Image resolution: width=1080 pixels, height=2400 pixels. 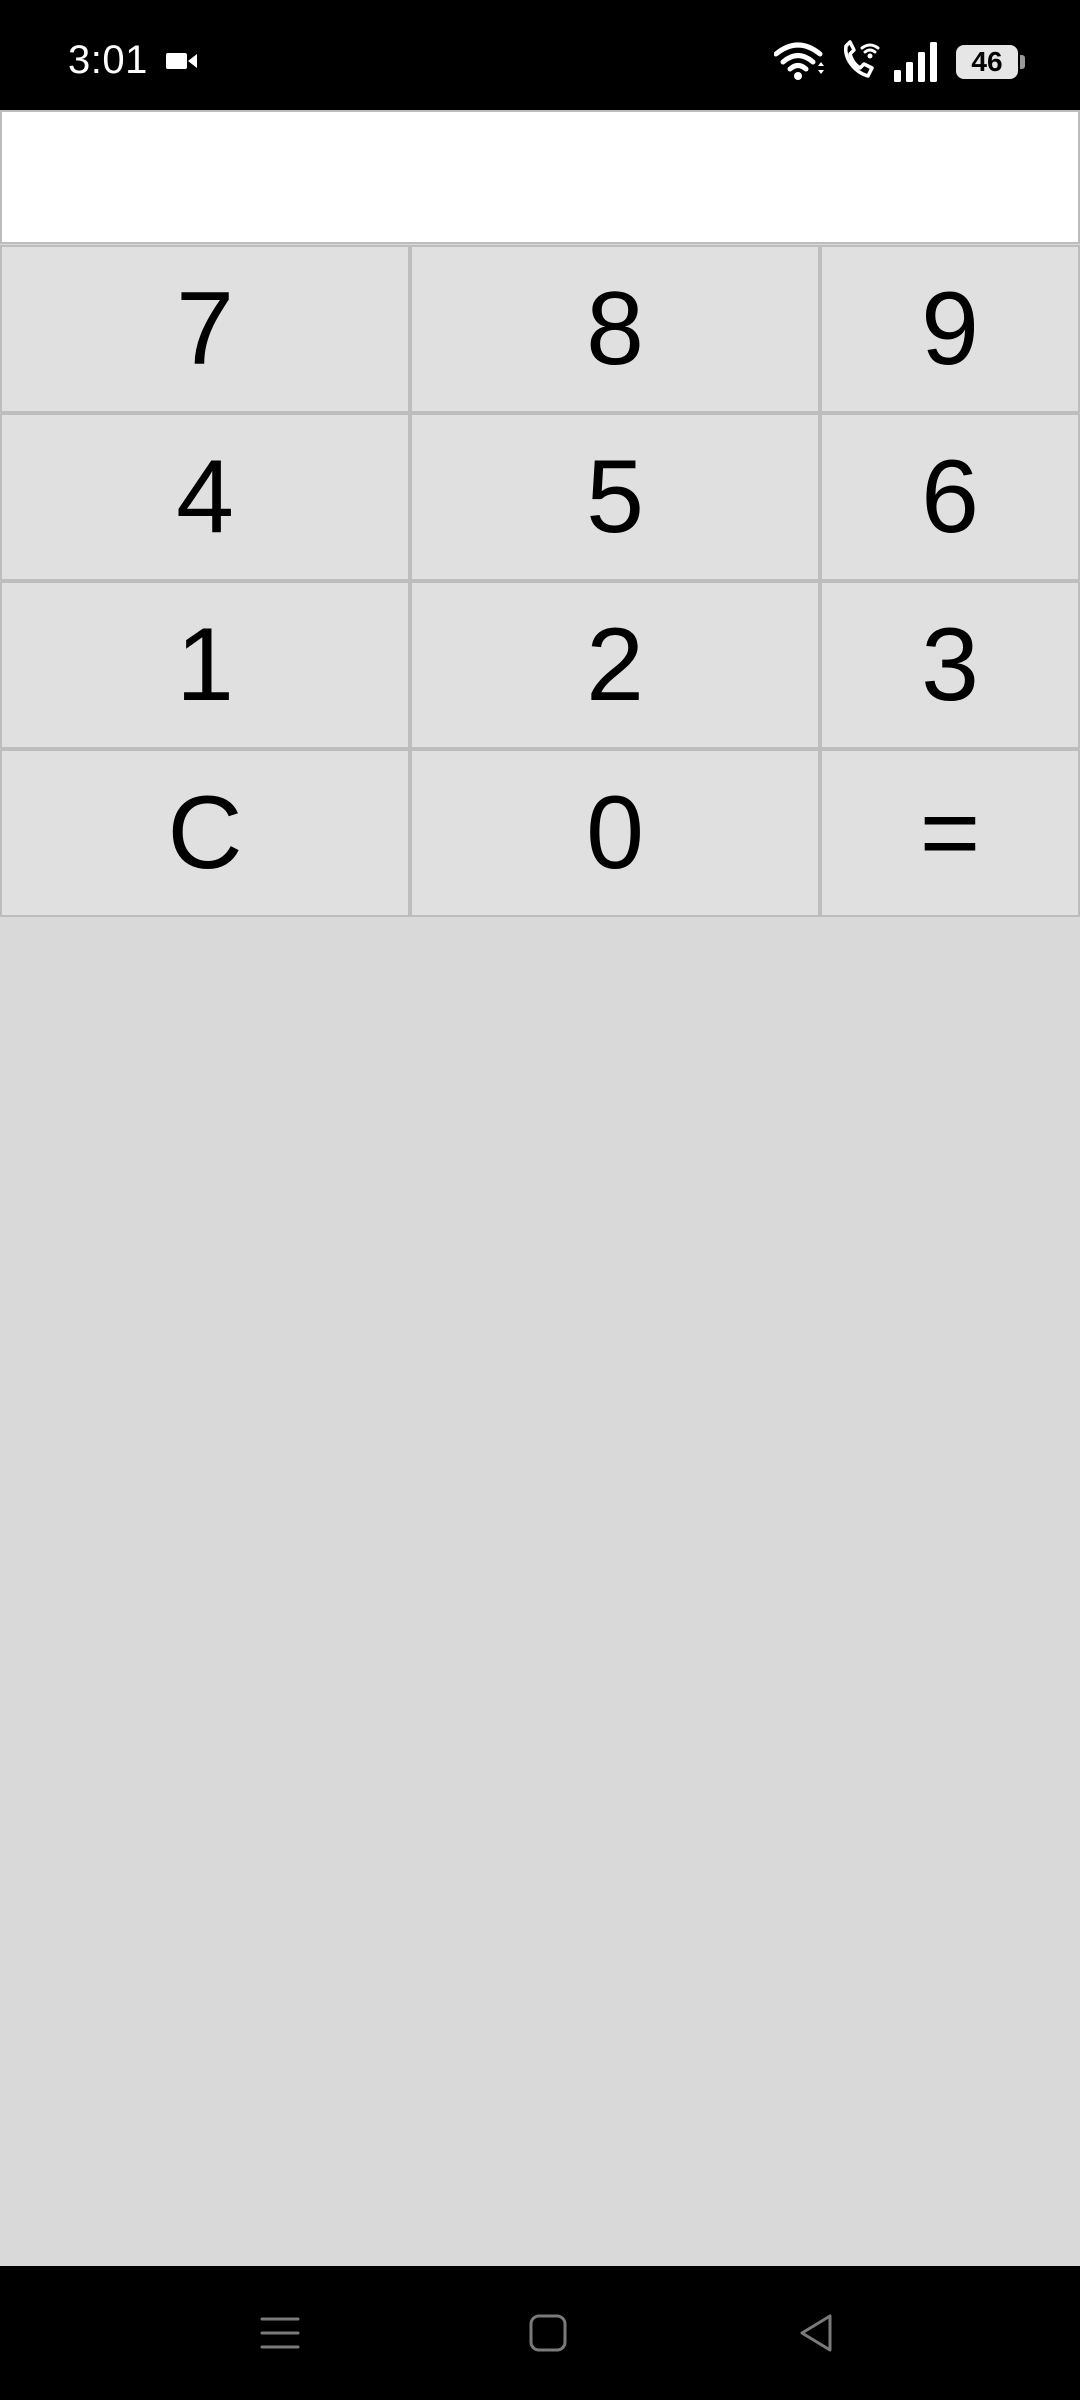 What do you see at coordinates (540, 55) in the screenshot?
I see `status-bar: 3:01 46` at bounding box center [540, 55].